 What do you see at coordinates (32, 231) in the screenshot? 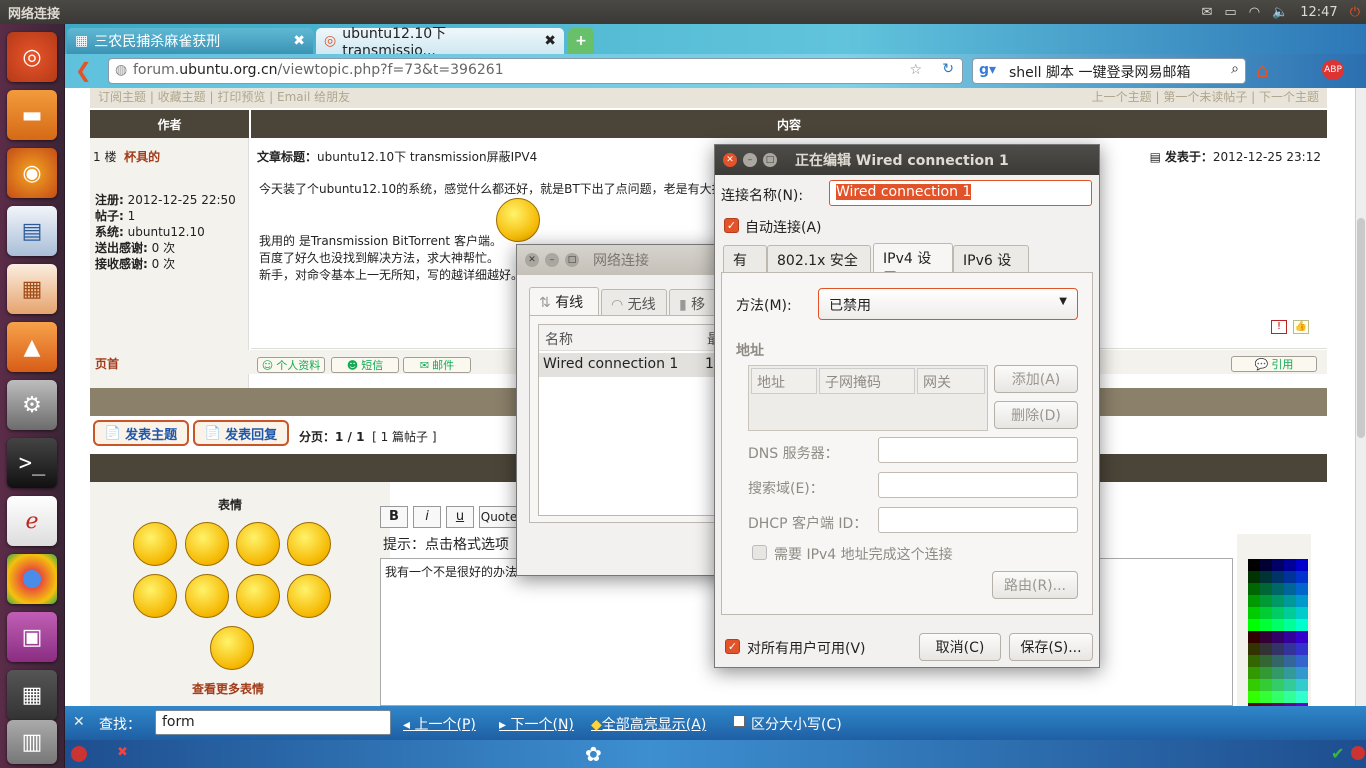
I see `writer-icon: ▤` at bounding box center [32, 231].